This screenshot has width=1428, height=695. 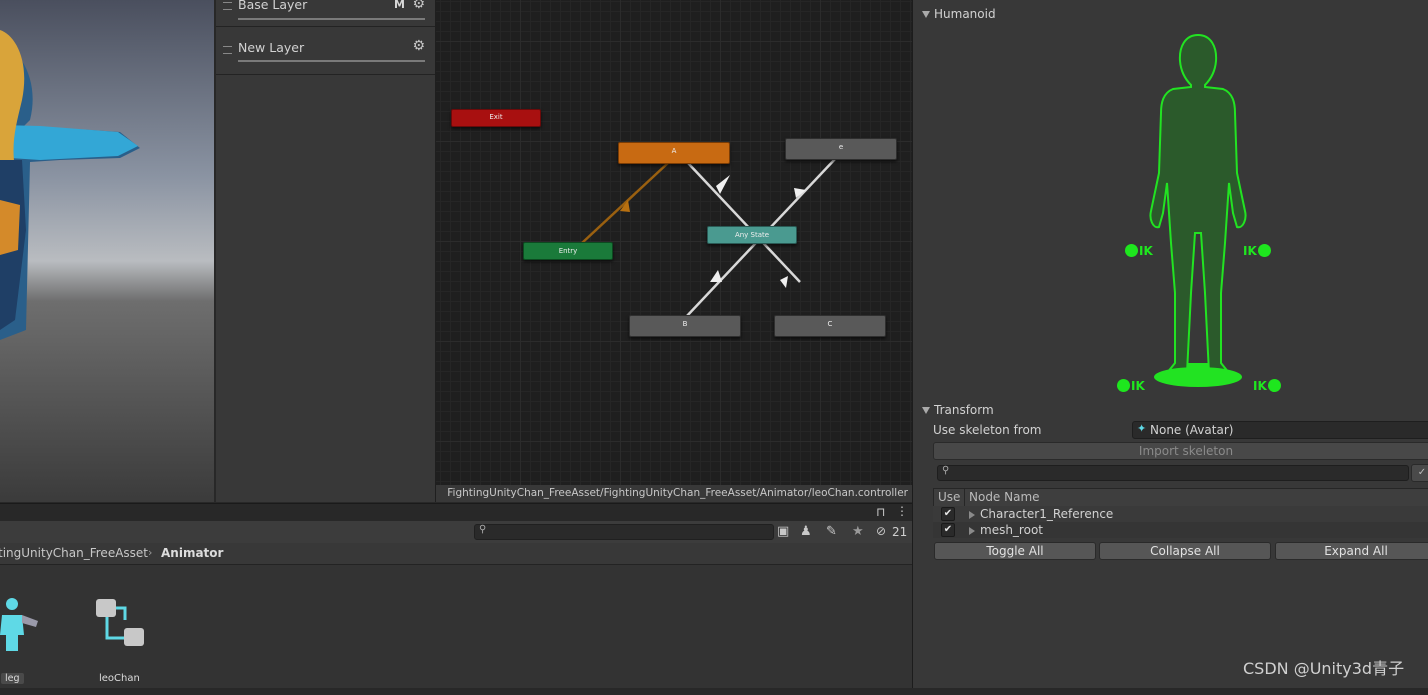 I want to click on layer-item-base: Base Layer M ⚙, so click(x=325, y=13).